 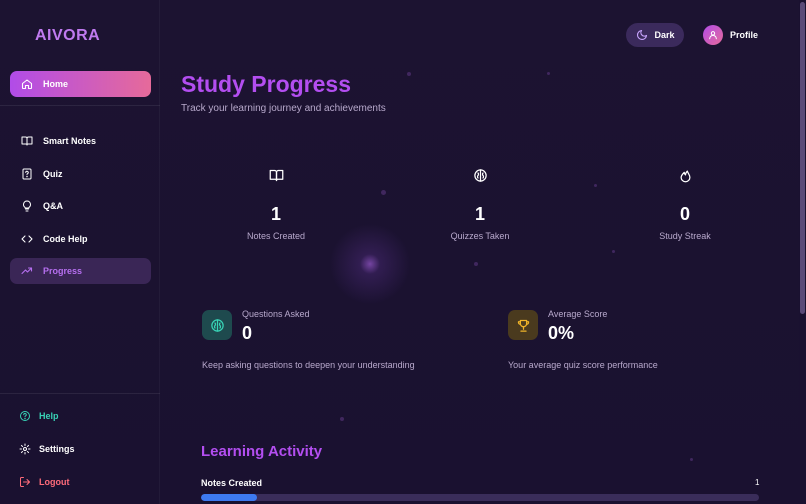 I want to click on theme-toggle-label: Dark, so click(x=664, y=35).